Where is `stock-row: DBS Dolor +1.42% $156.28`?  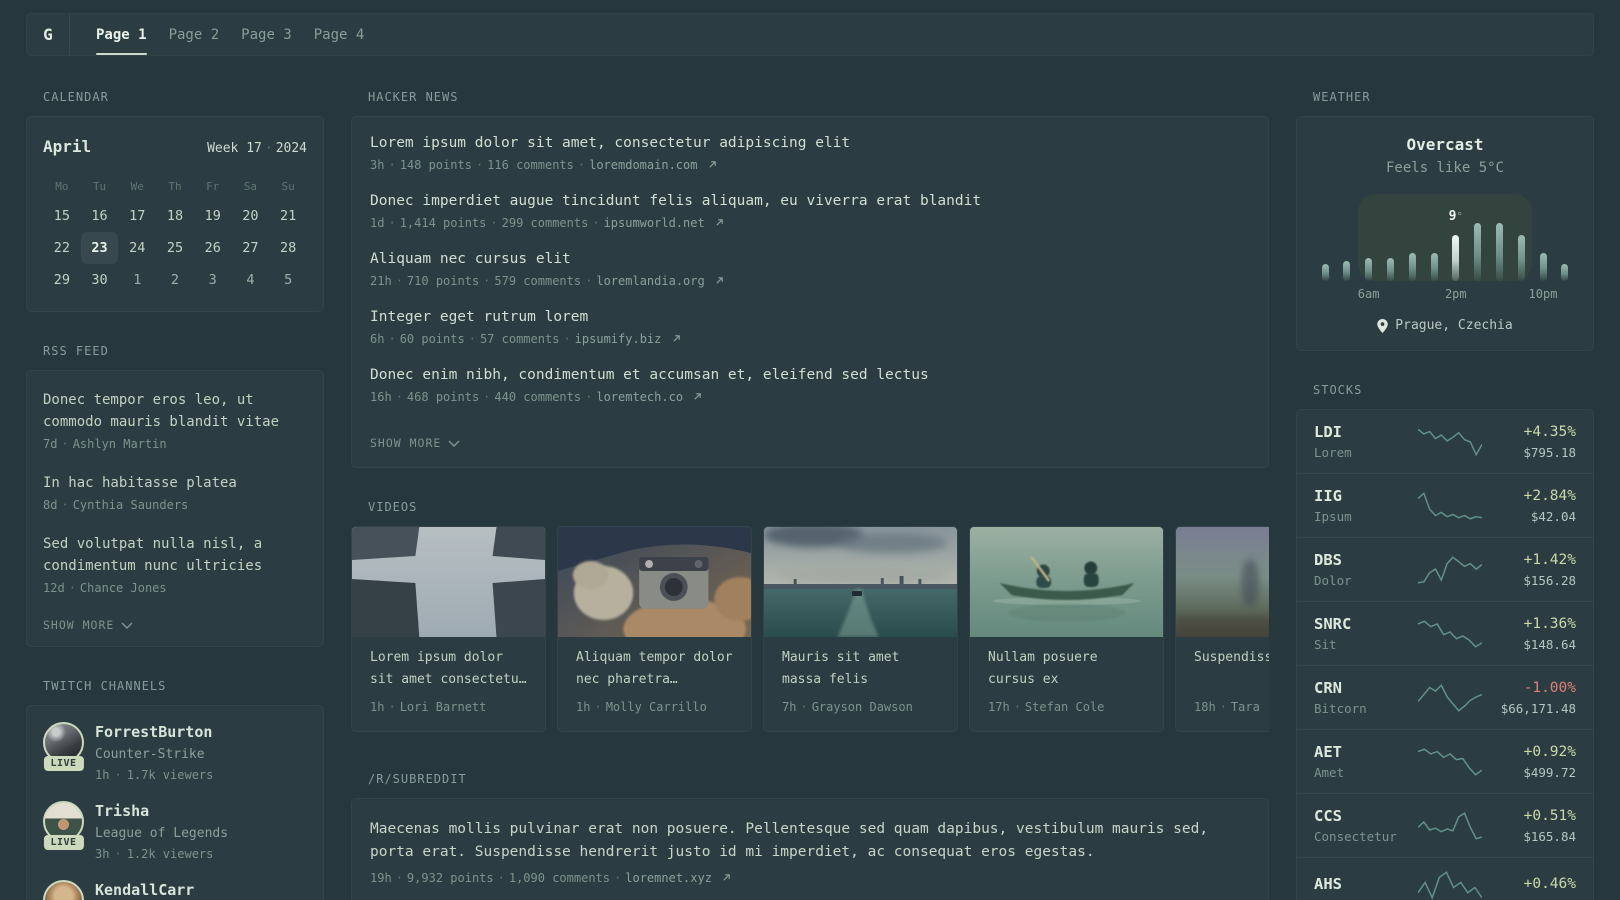
stock-row: DBS Dolor +1.42% $156.28 is located at coordinates (1445, 569).